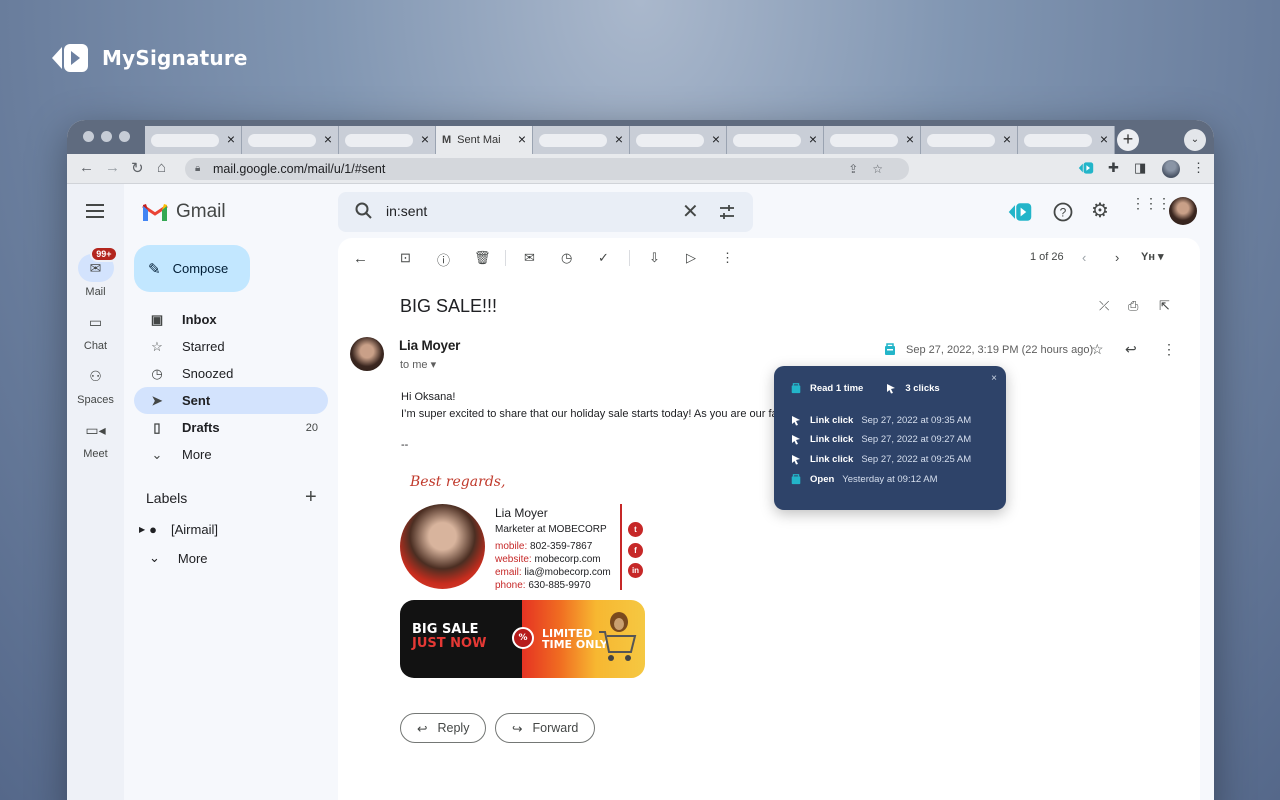  I want to click on rail-item-chat: ▭ Chat, so click(95, 330).